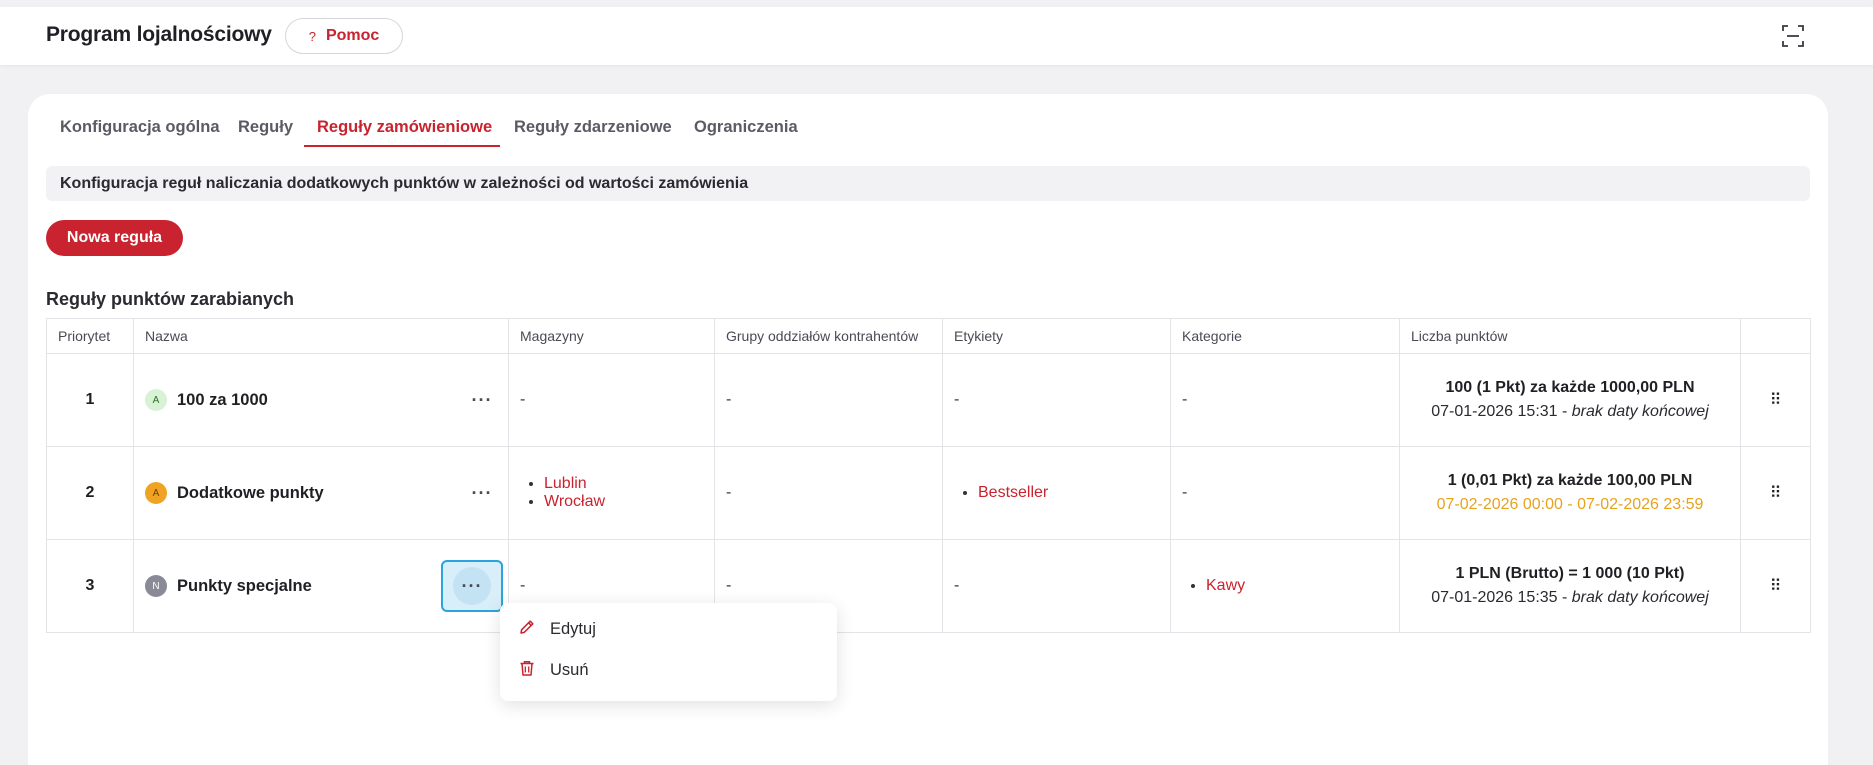 The width and height of the screenshot is (1873, 765). I want to click on labels-cell: Bestseller, so click(1056, 493).